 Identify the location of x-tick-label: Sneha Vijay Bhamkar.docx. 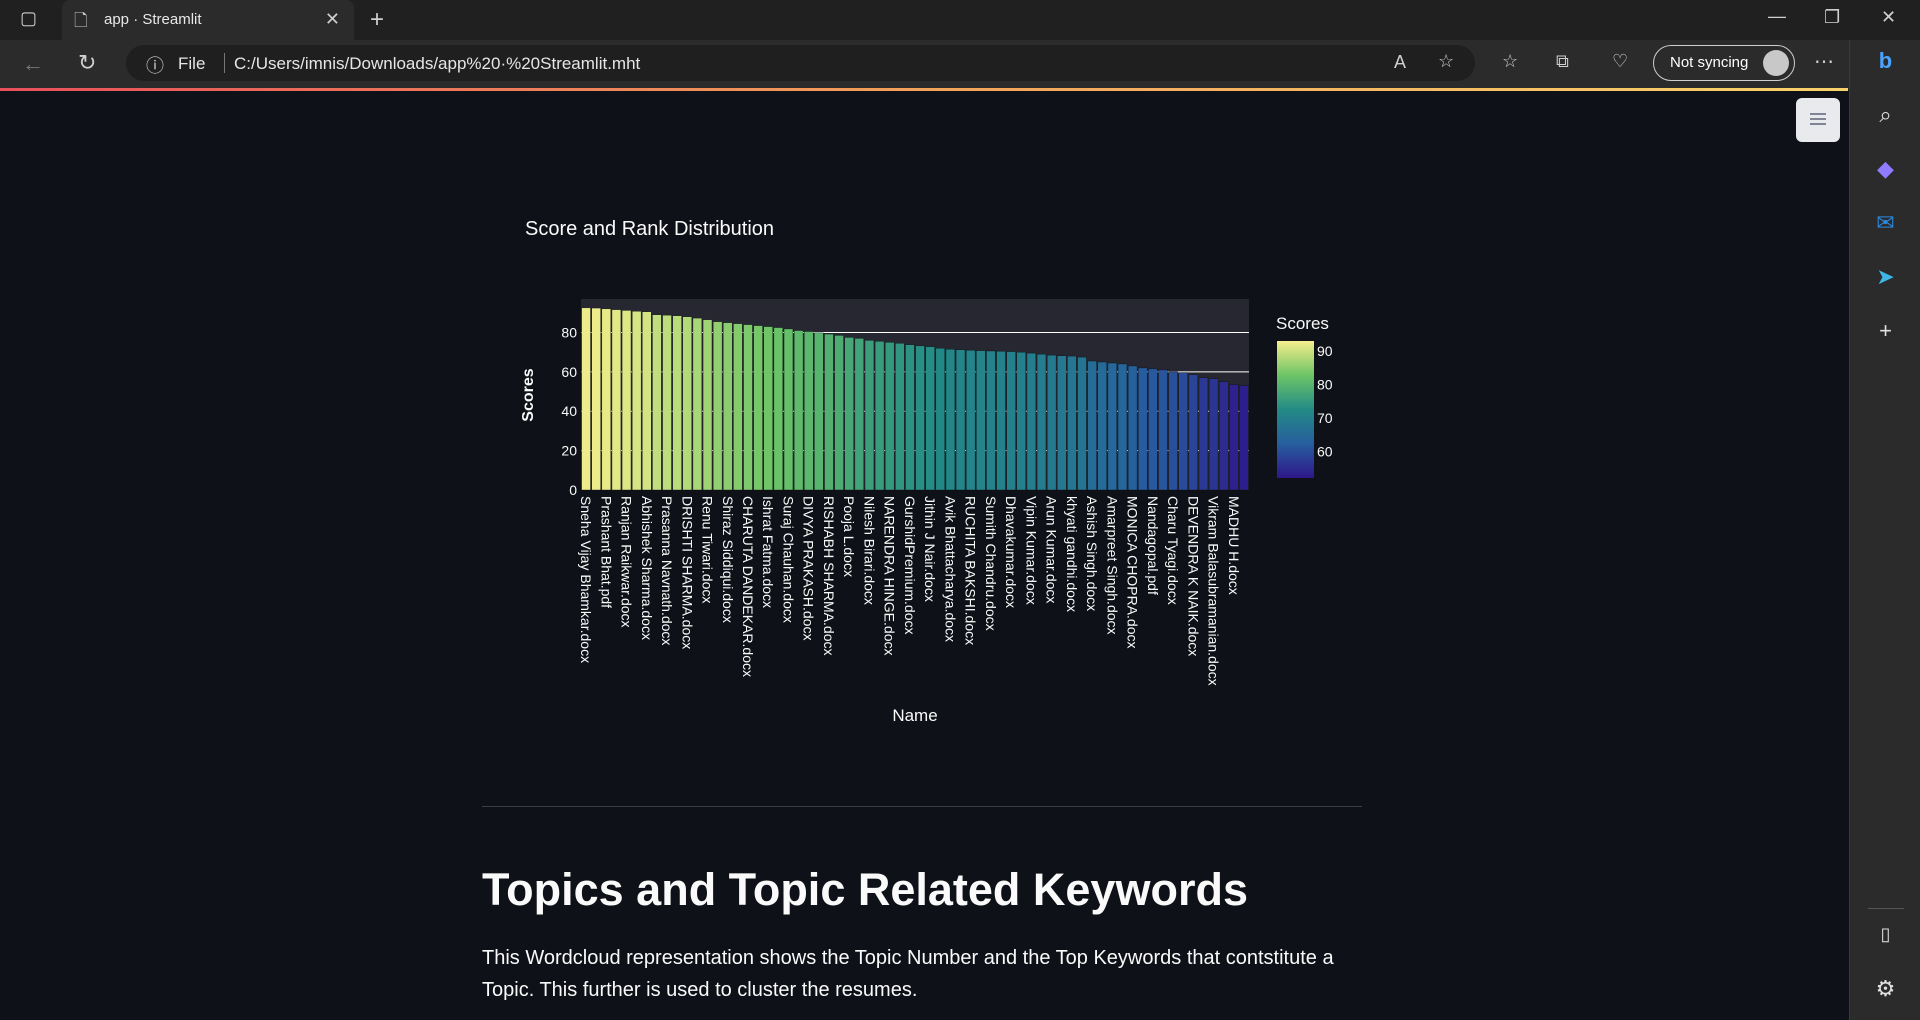
(586, 579).